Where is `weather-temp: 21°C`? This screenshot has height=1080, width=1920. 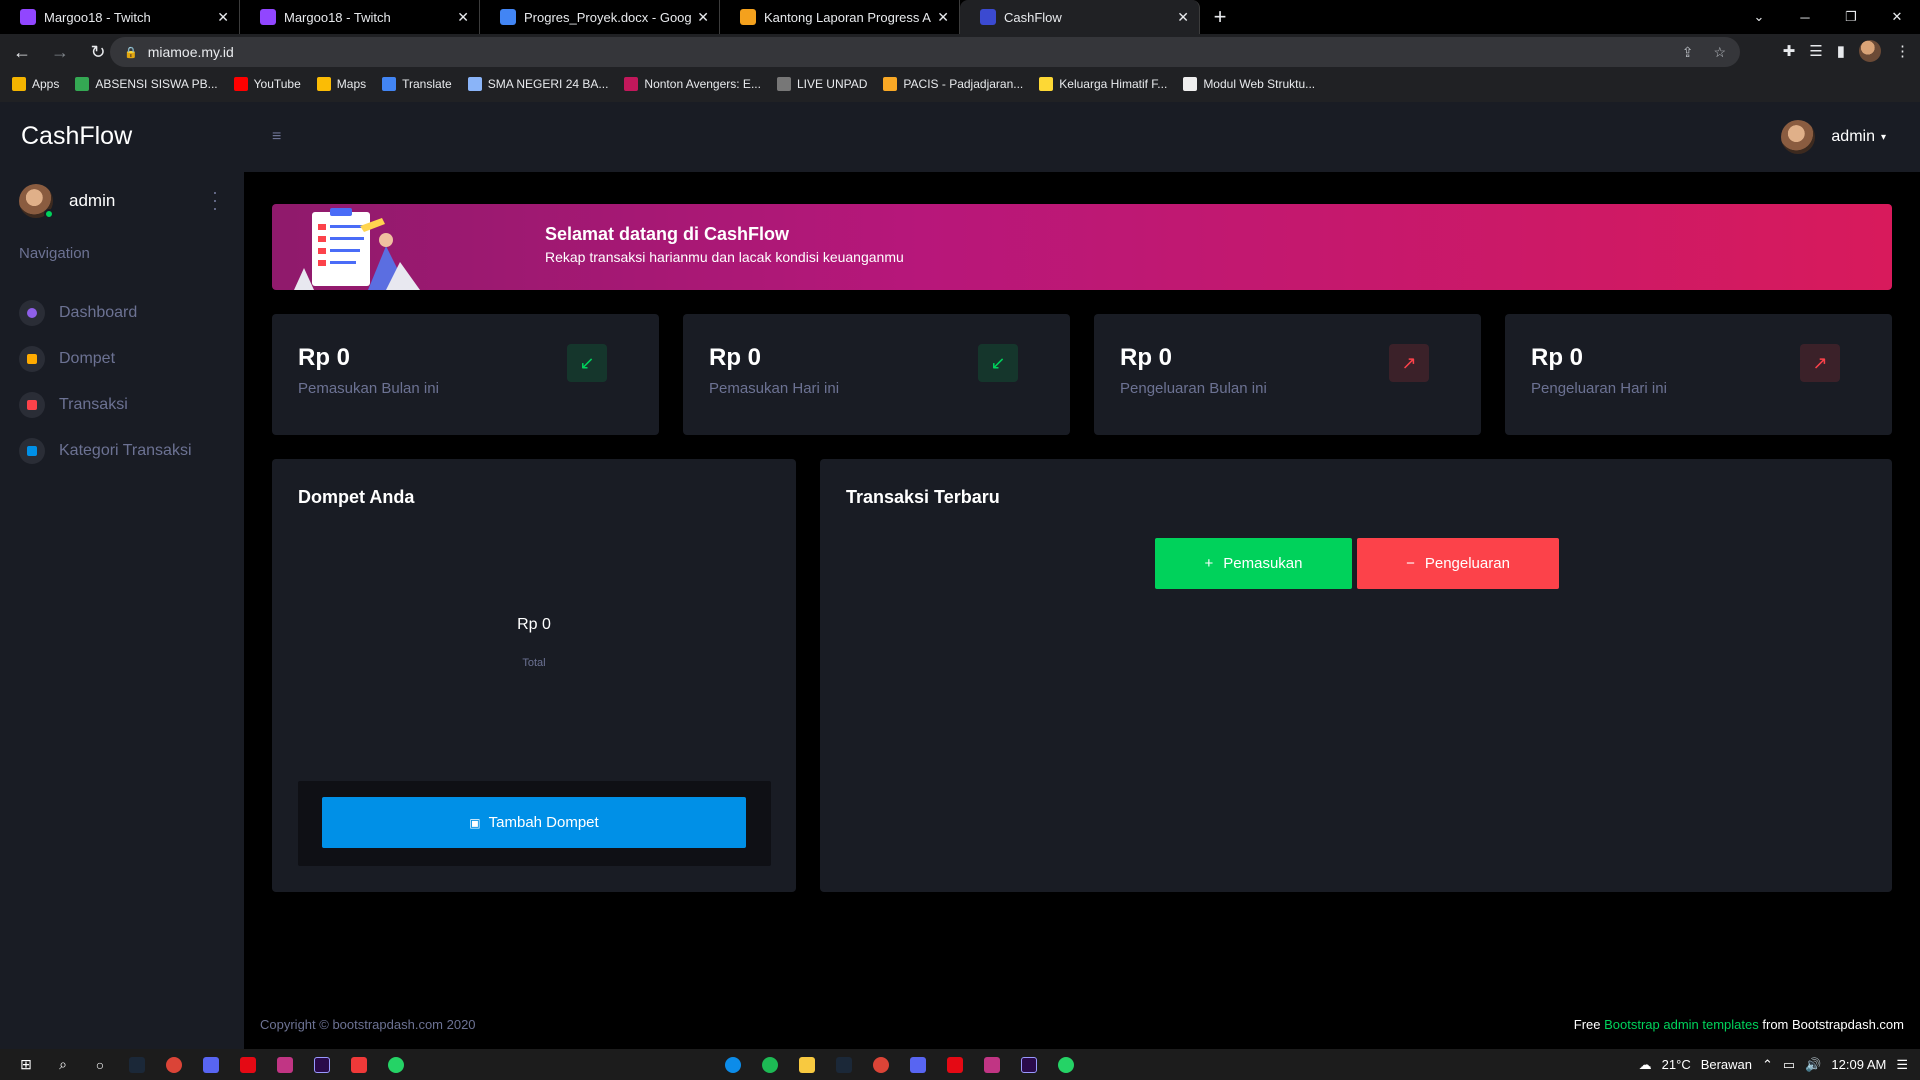
weather-temp: 21°C is located at coordinates (1676, 1064).